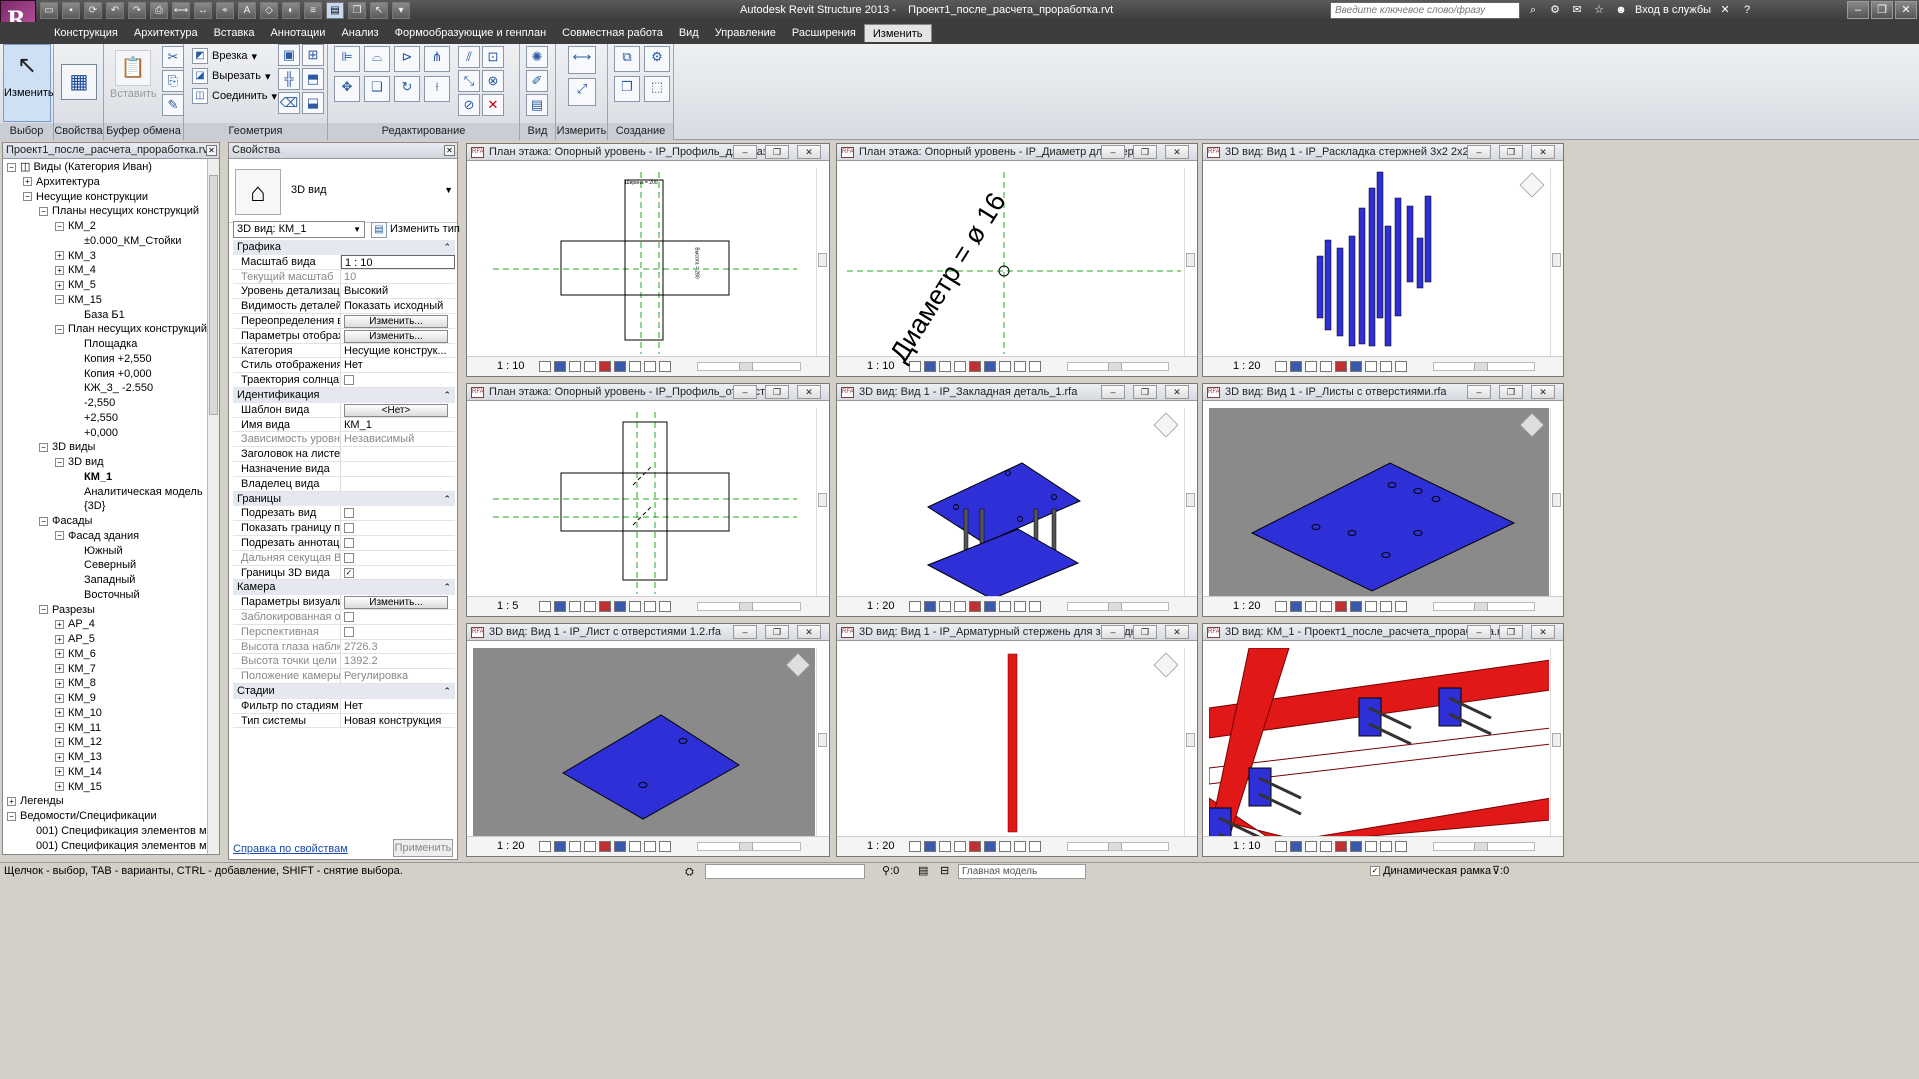  Describe the element at coordinates (88, 506) in the screenshot. I see `tree-item: {3D}` at that location.